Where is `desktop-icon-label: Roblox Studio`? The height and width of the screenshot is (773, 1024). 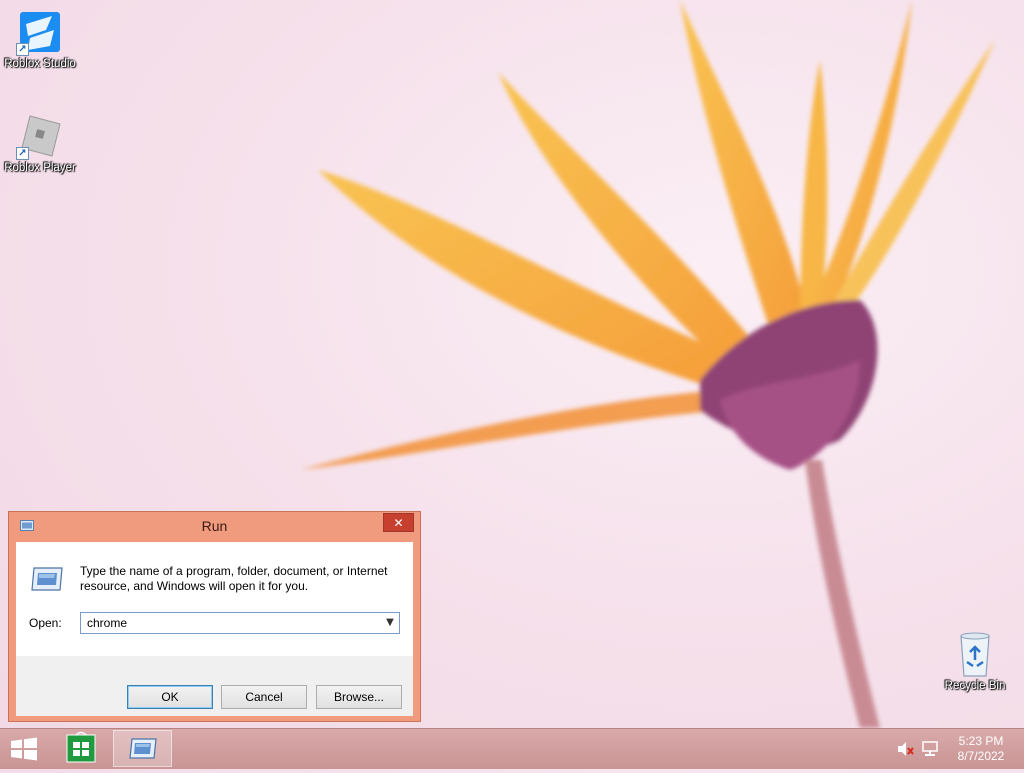
desktop-icon-label: Roblox Studio is located at coordinates (40, 64).